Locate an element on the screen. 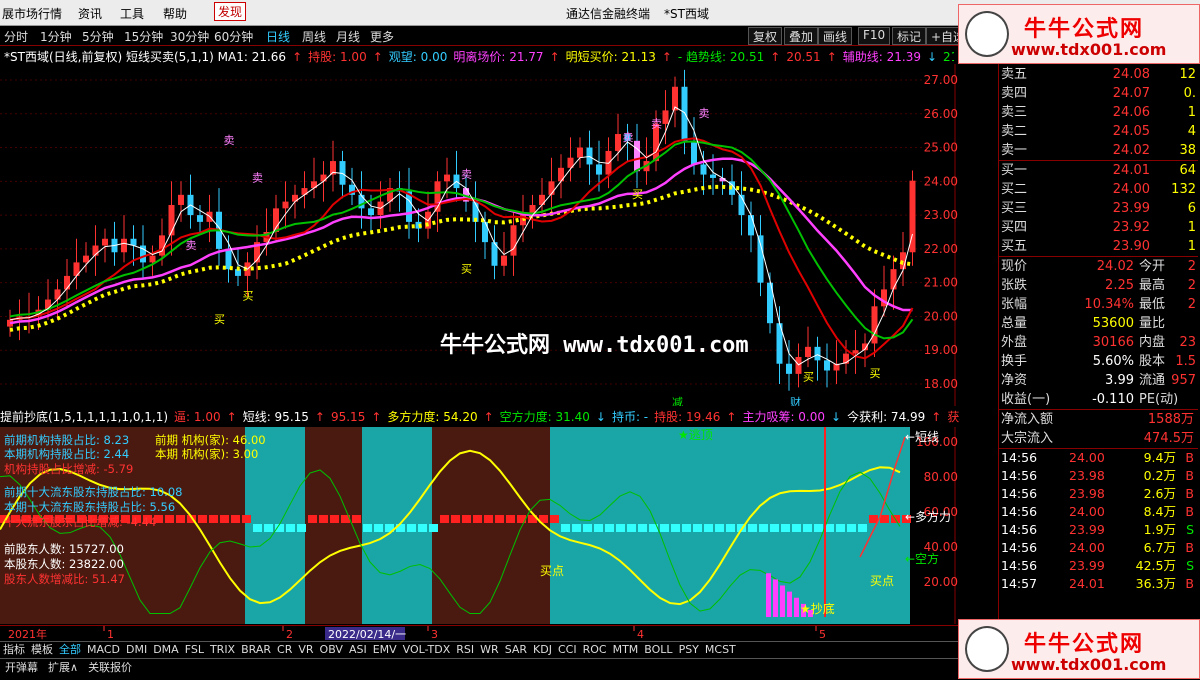 The width and height of the screenshot is (1200, 680). menu-discover: 发现 is located at coordinates (230, 11).